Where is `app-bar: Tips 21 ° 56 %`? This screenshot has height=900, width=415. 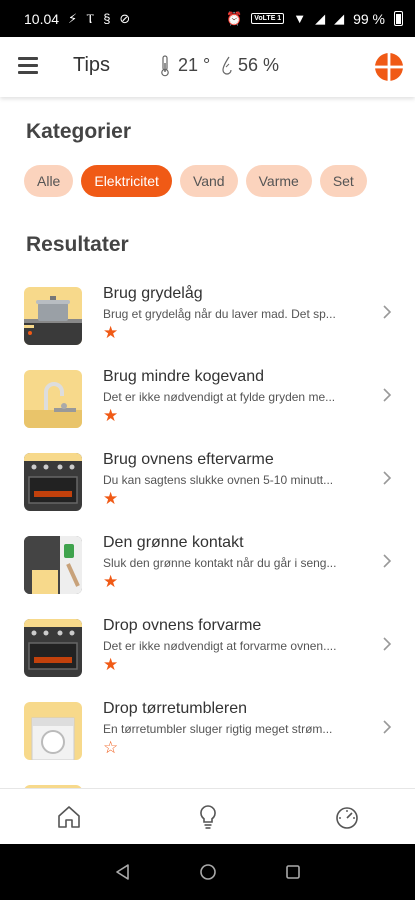
app-bar: Tips 21 ° 56 % is located at coordinates (207, 67).